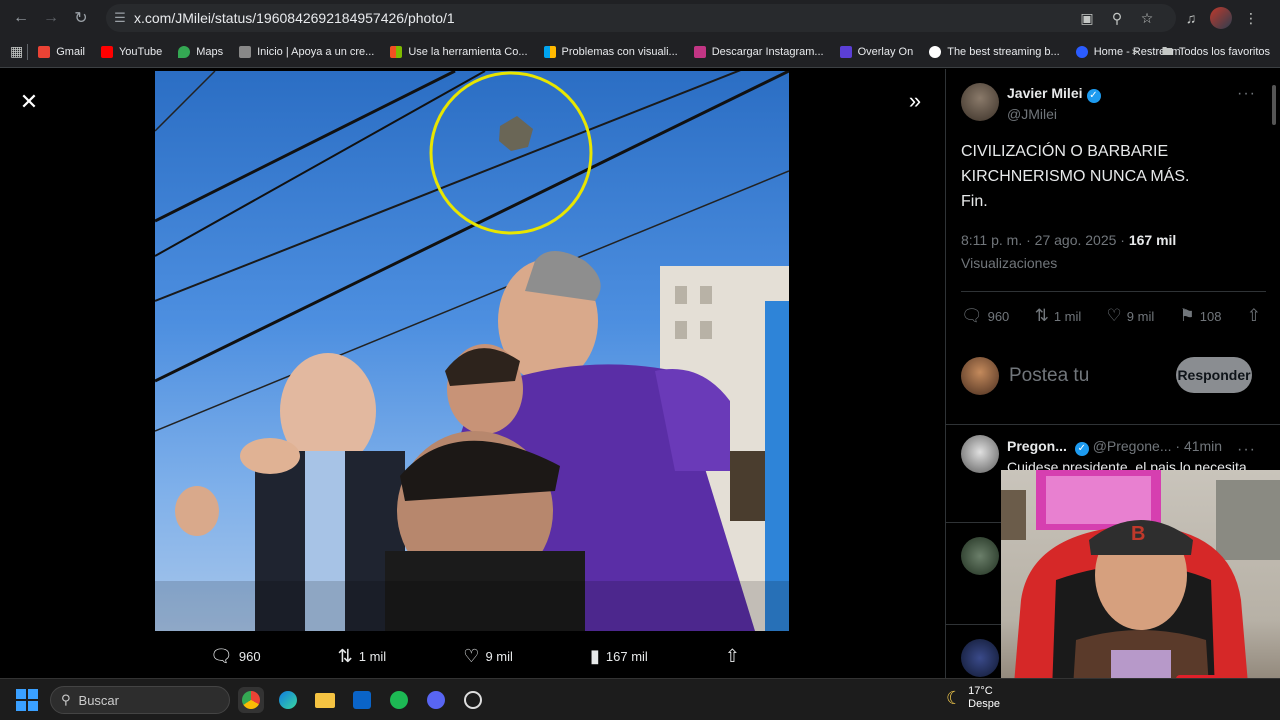  What do you see at coordinates (885, 51) in the screenshot?
I see `bookmark-label: Overlay On` at bounding box center [885, 51].